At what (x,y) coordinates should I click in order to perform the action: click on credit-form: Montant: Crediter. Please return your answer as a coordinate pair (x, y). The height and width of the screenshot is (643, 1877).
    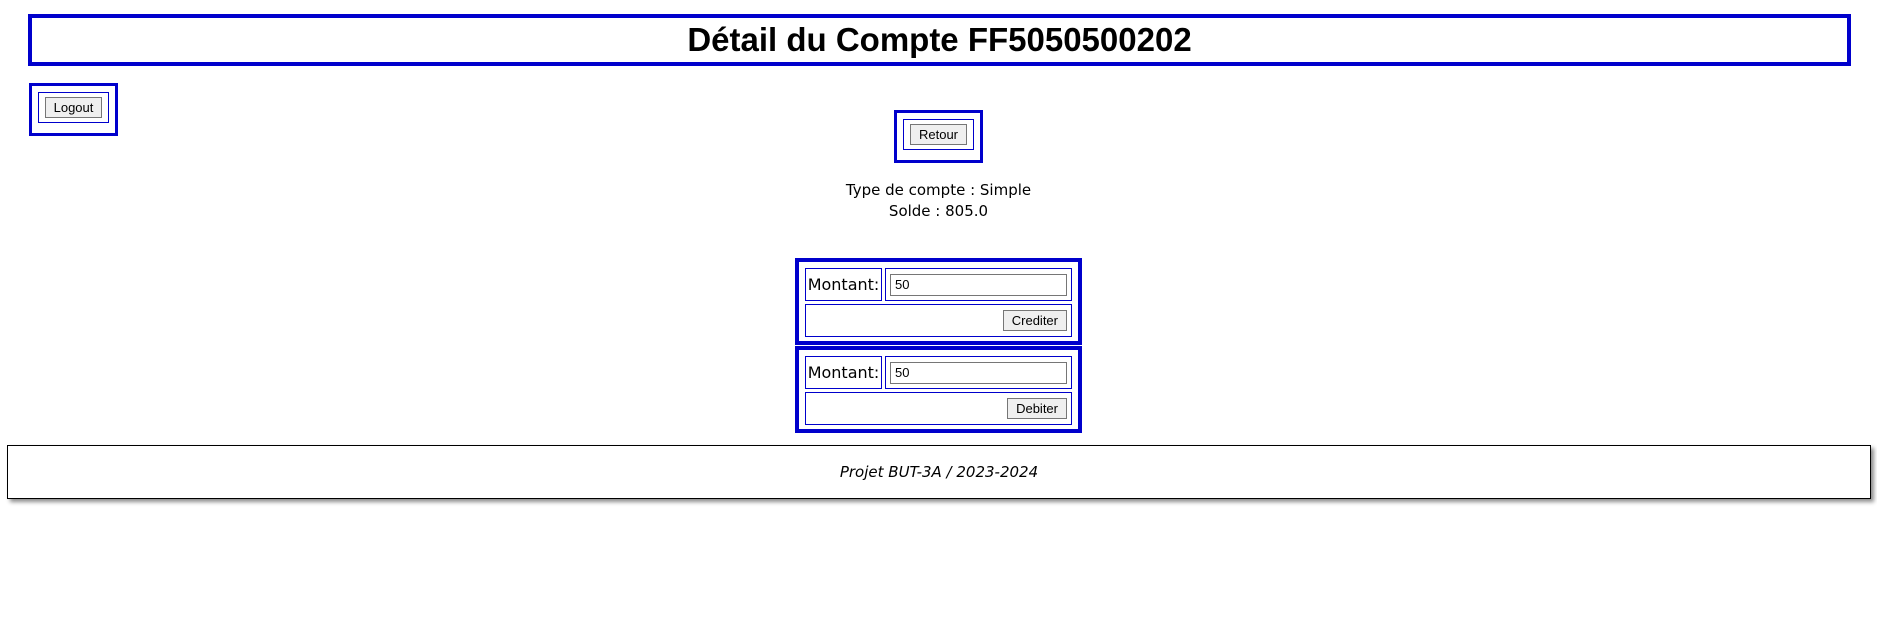
    Looking at the image, I should click on (938, 301).